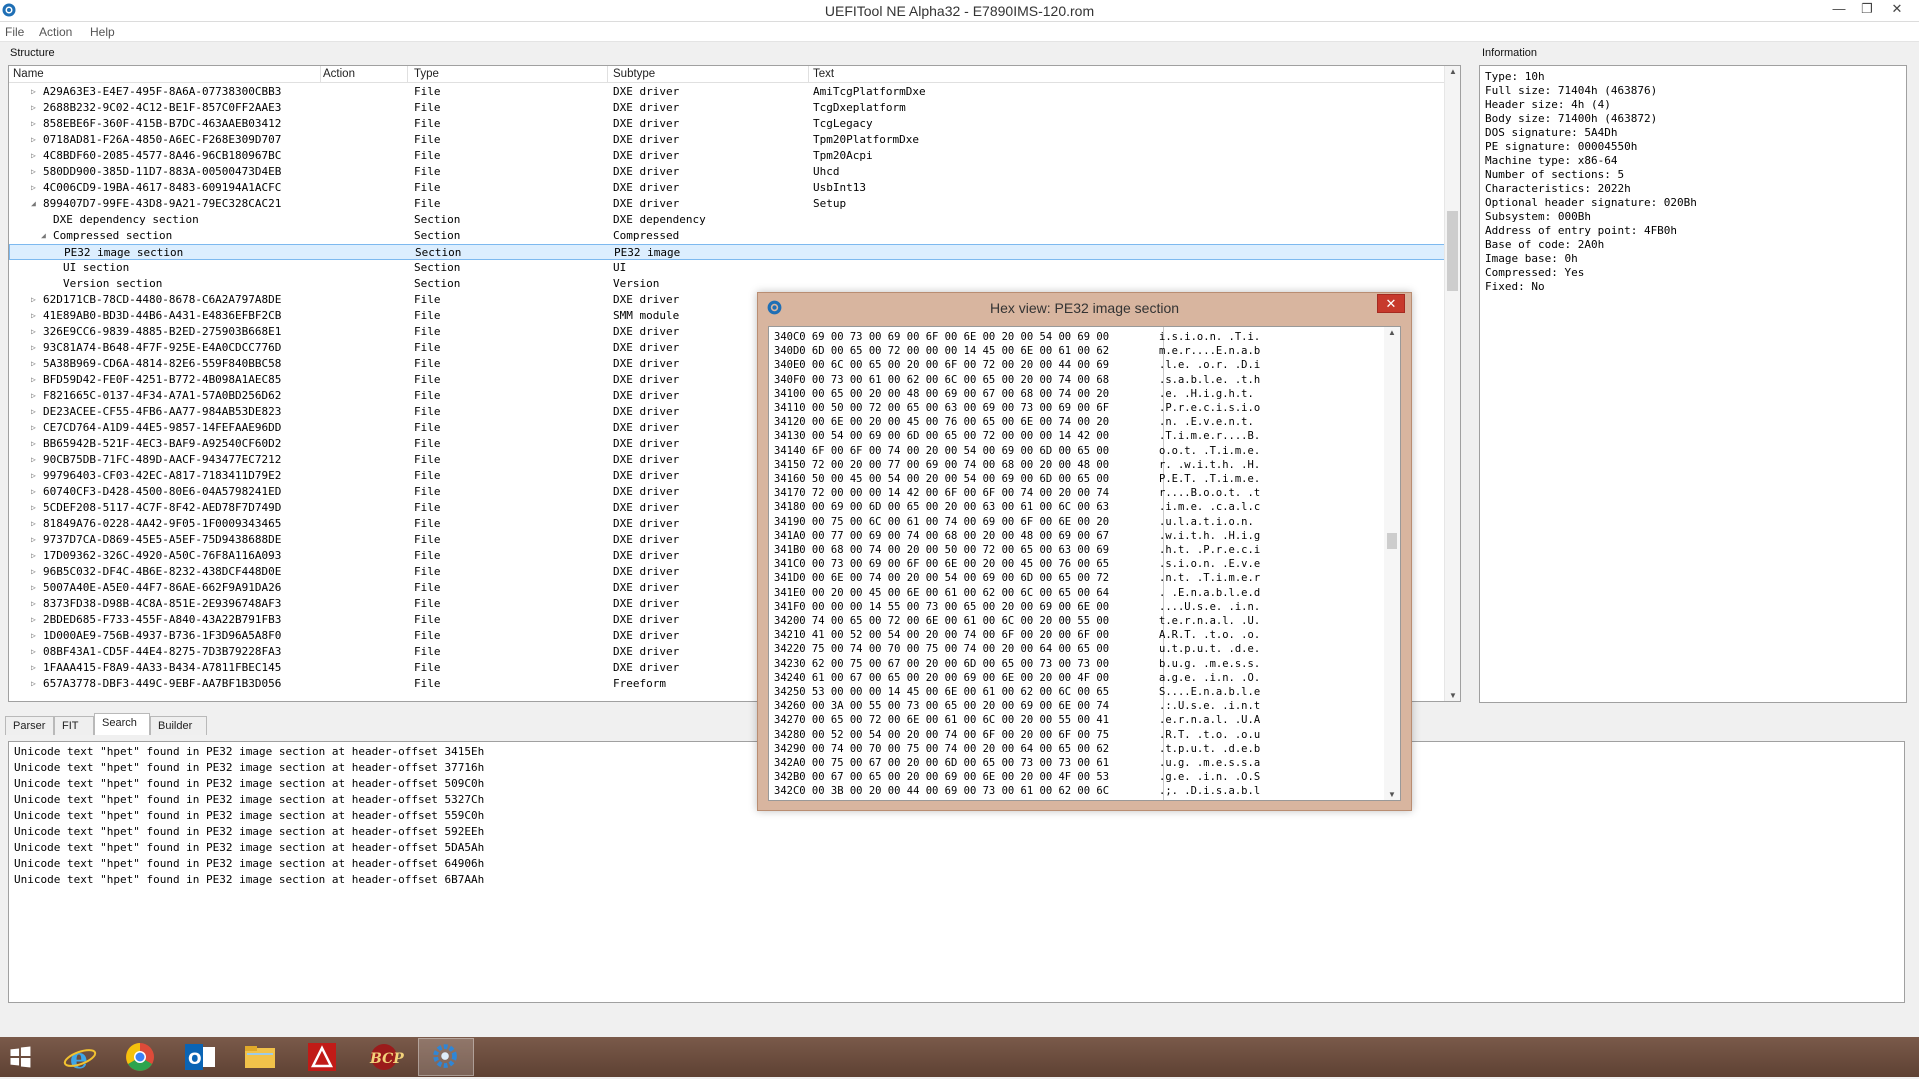  Describe the element at coordinates (178, 725) in the screenshot. I see `tab-builder: Builder` at that location.